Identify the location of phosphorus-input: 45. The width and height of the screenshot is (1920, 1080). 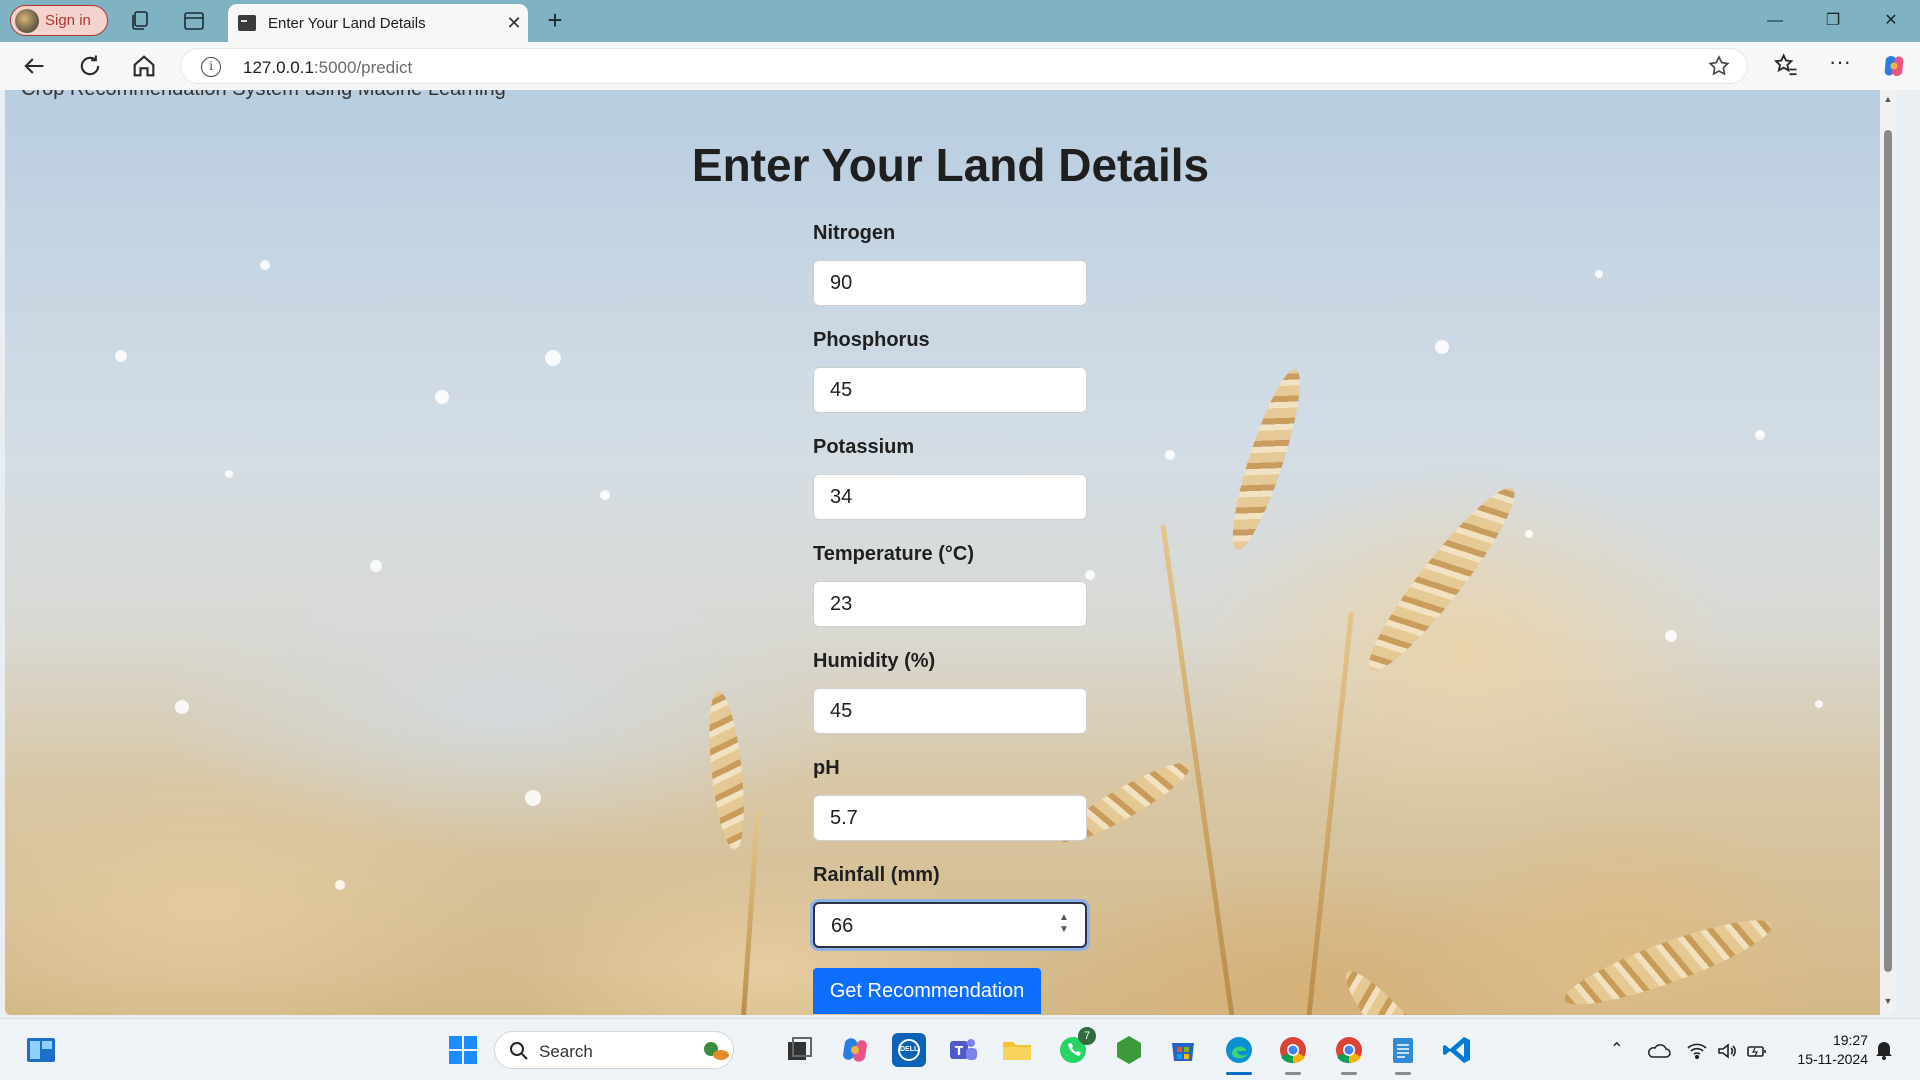
(950, 390).